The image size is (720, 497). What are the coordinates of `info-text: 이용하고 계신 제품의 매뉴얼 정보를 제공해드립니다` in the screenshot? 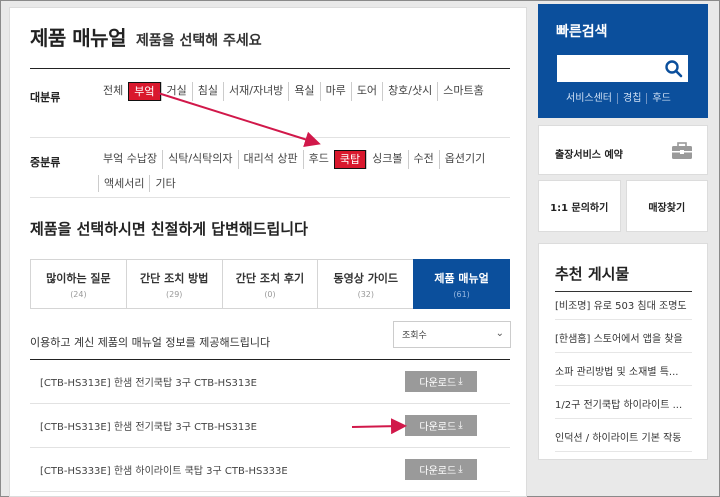 It's located at (150, 342).